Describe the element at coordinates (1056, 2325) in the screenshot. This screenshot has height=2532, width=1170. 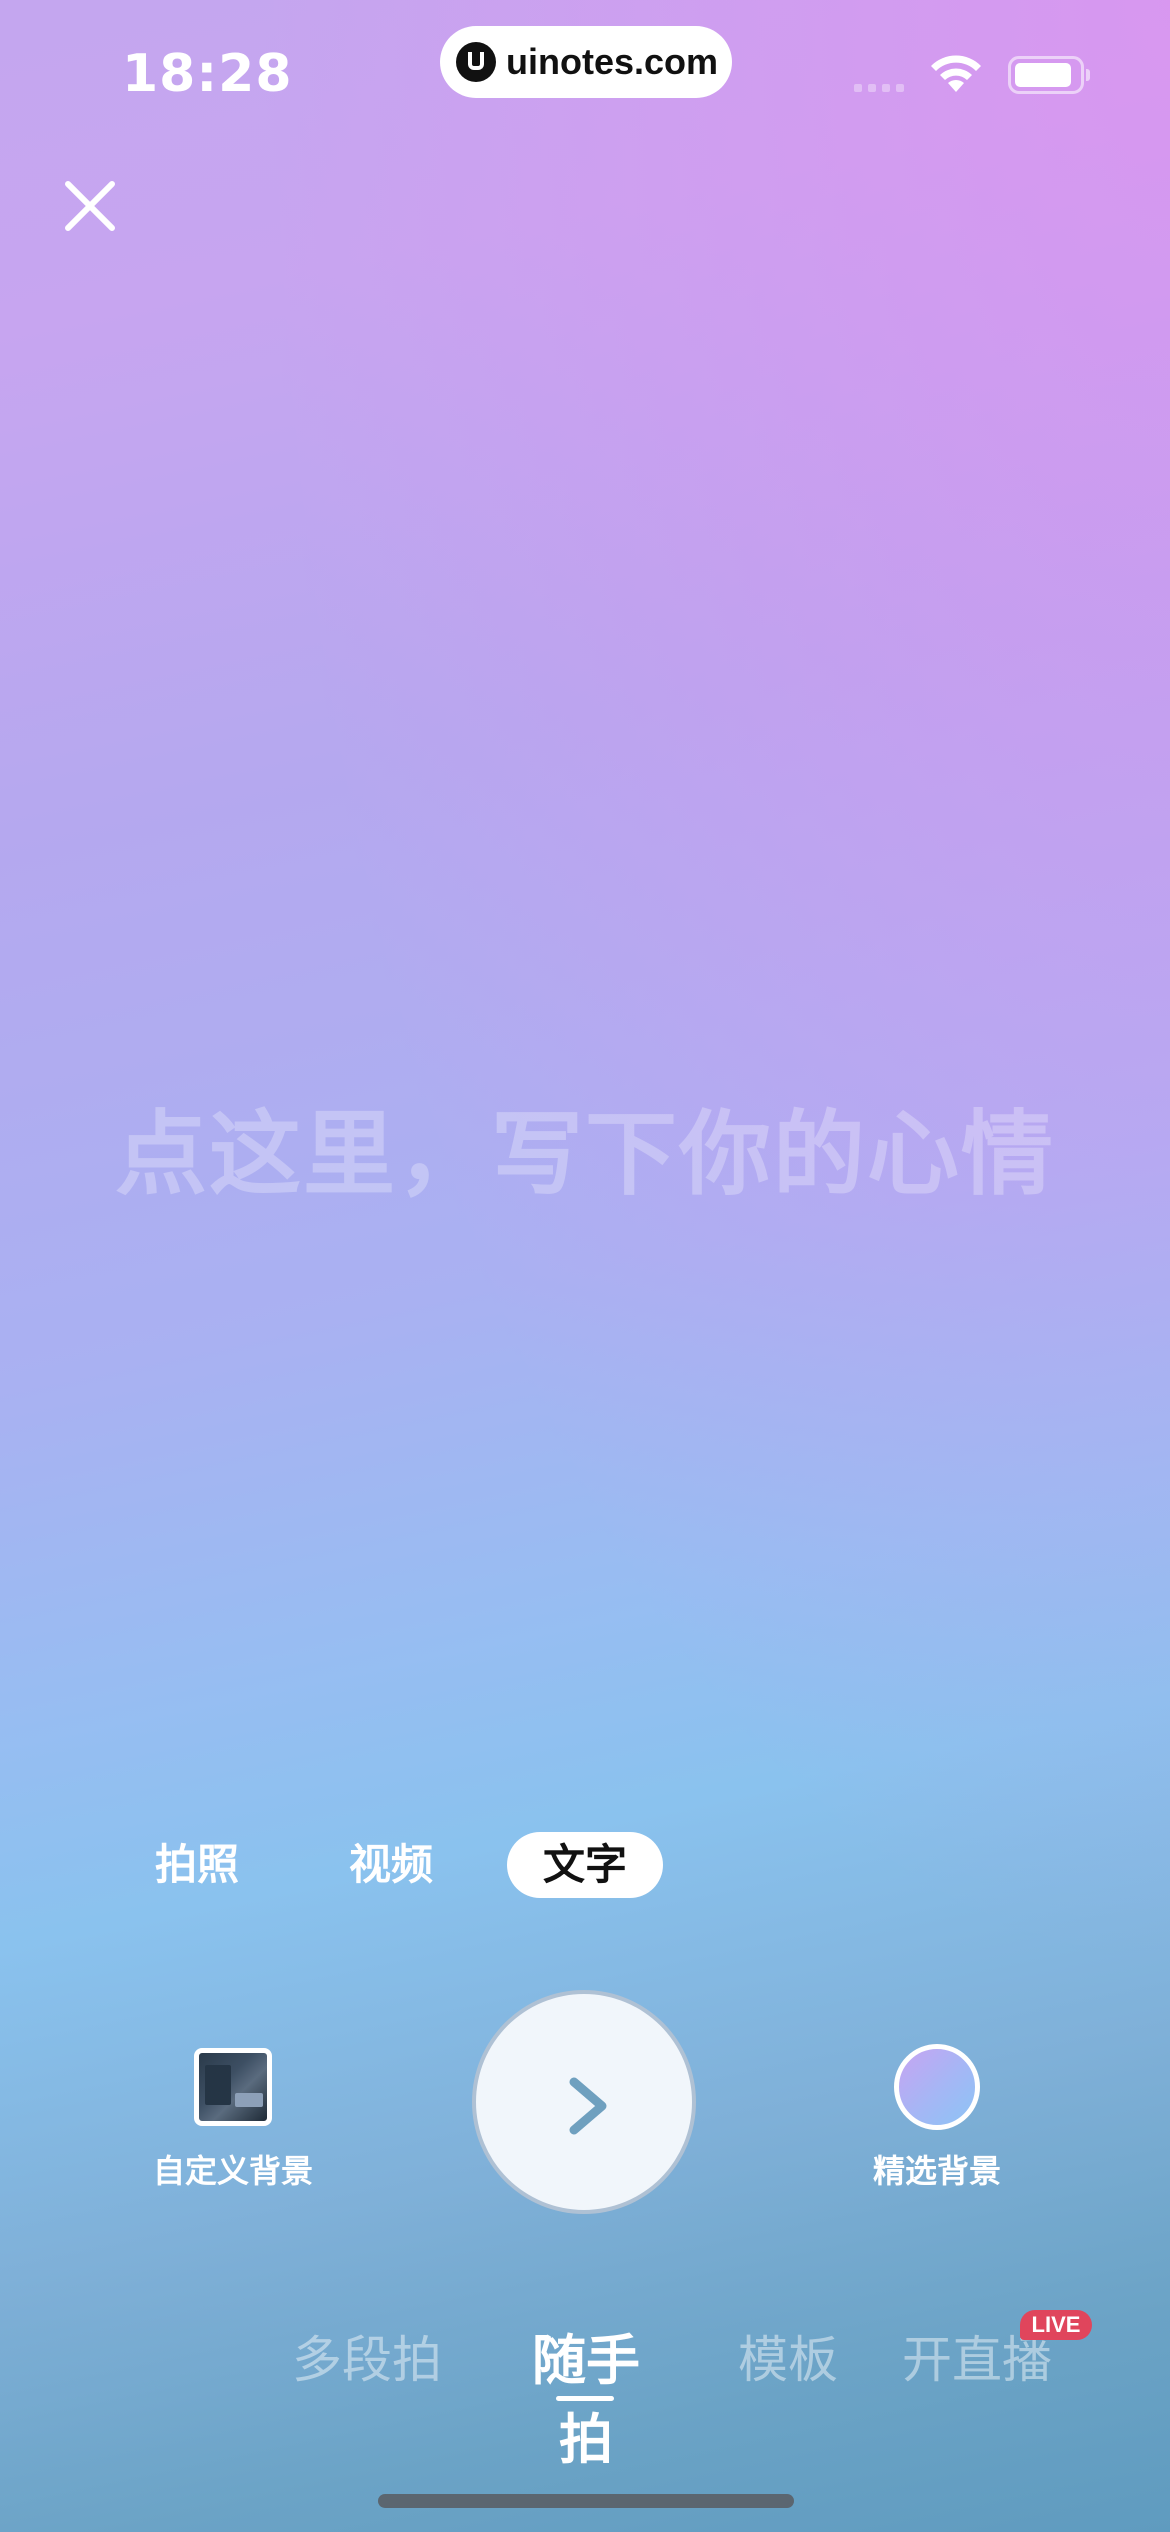
I see `live-badge: LIVE` at that location.